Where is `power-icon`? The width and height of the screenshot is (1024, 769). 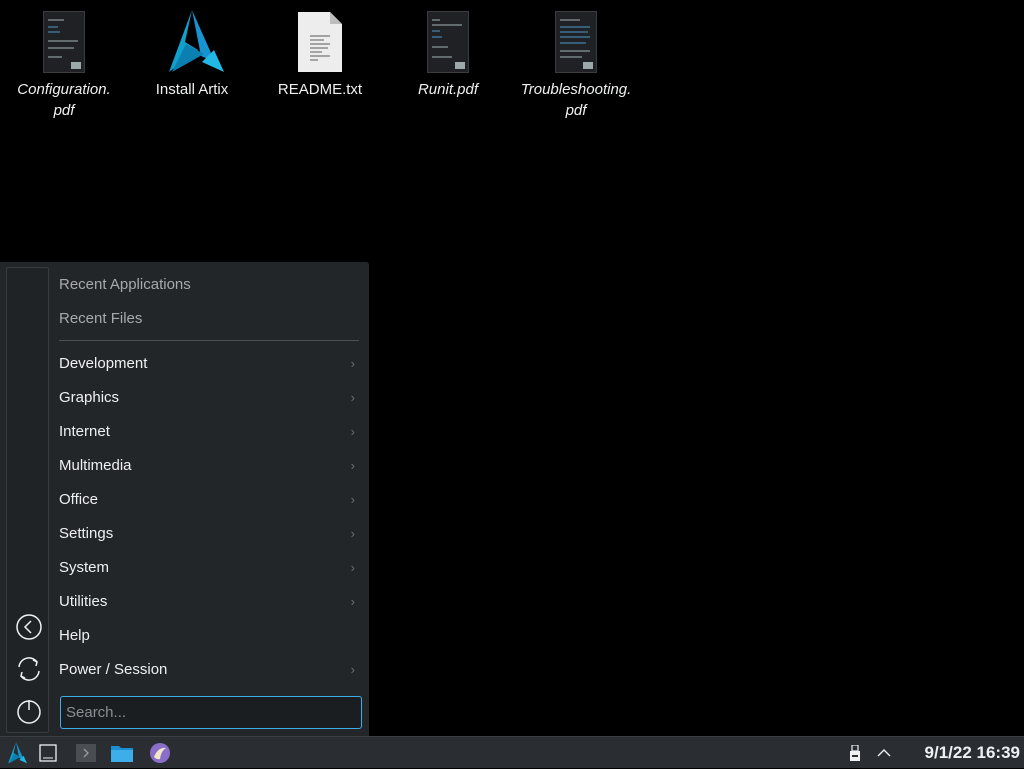
power-icon is located at coordinates (29, 711).